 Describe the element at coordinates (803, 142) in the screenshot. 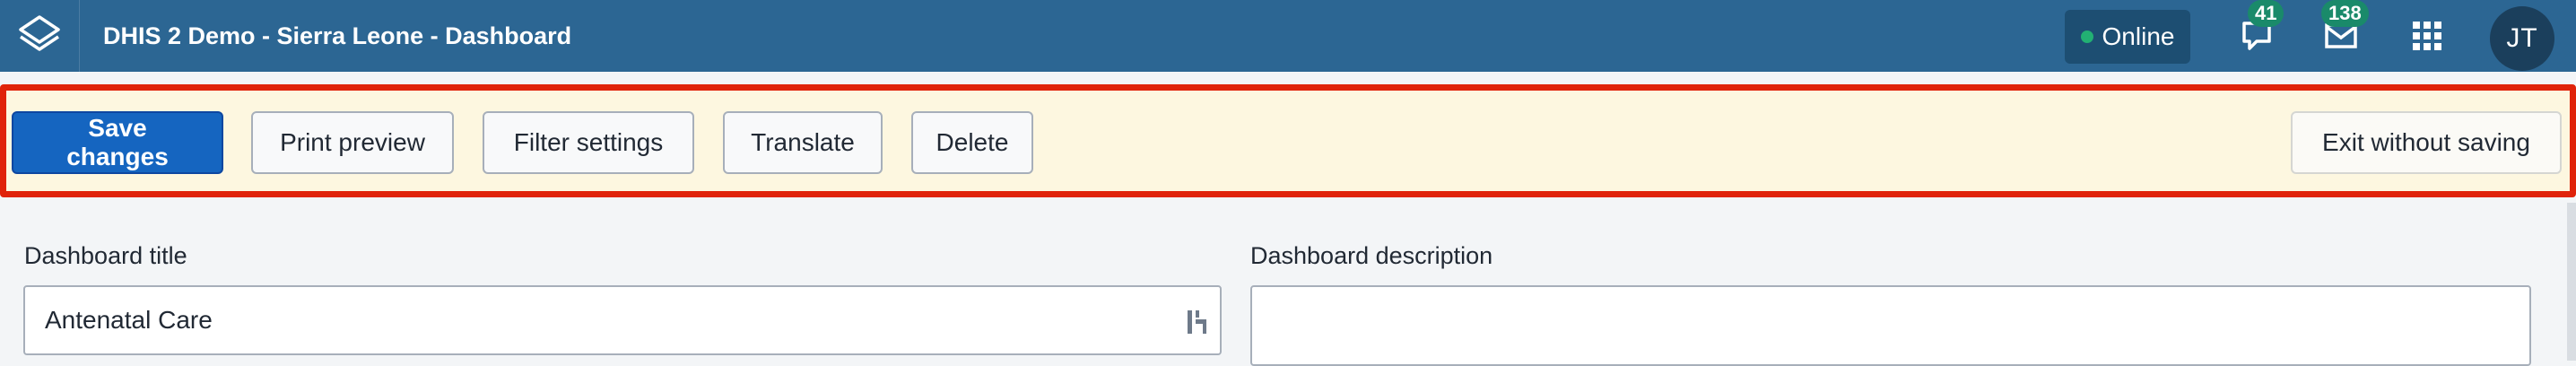

I see `translate-button: Translate` at that location.